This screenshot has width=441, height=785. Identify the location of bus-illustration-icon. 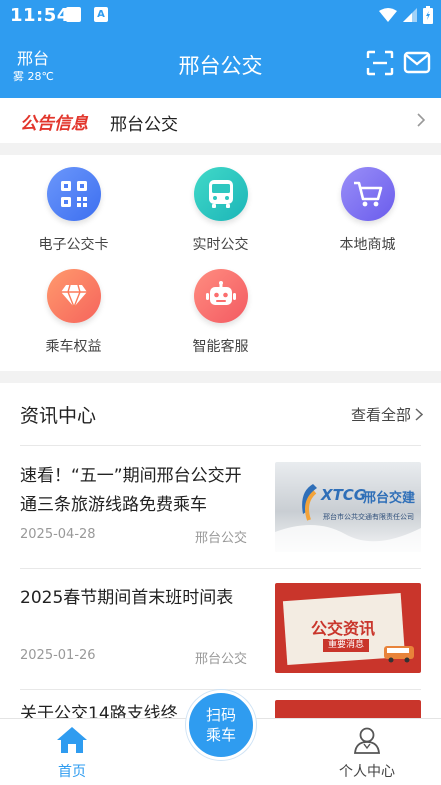
(399, 654).